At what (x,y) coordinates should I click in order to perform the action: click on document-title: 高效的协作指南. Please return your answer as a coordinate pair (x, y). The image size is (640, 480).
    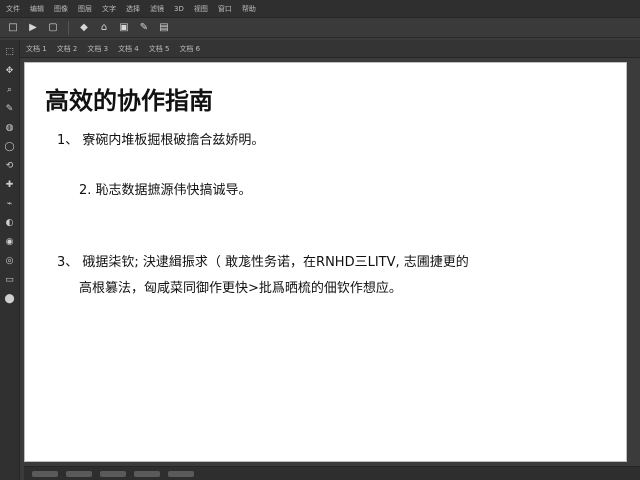
    Looking at the image, I should click on (129, 101).